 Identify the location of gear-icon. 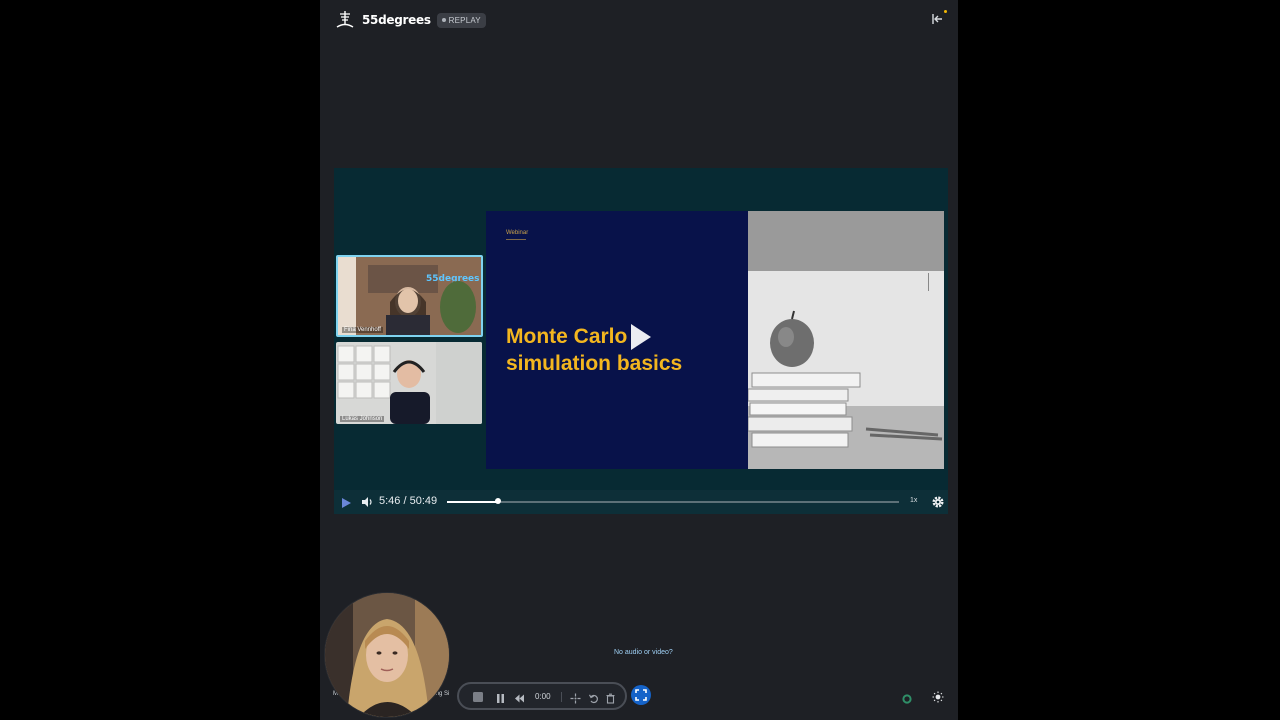
(938, 502).